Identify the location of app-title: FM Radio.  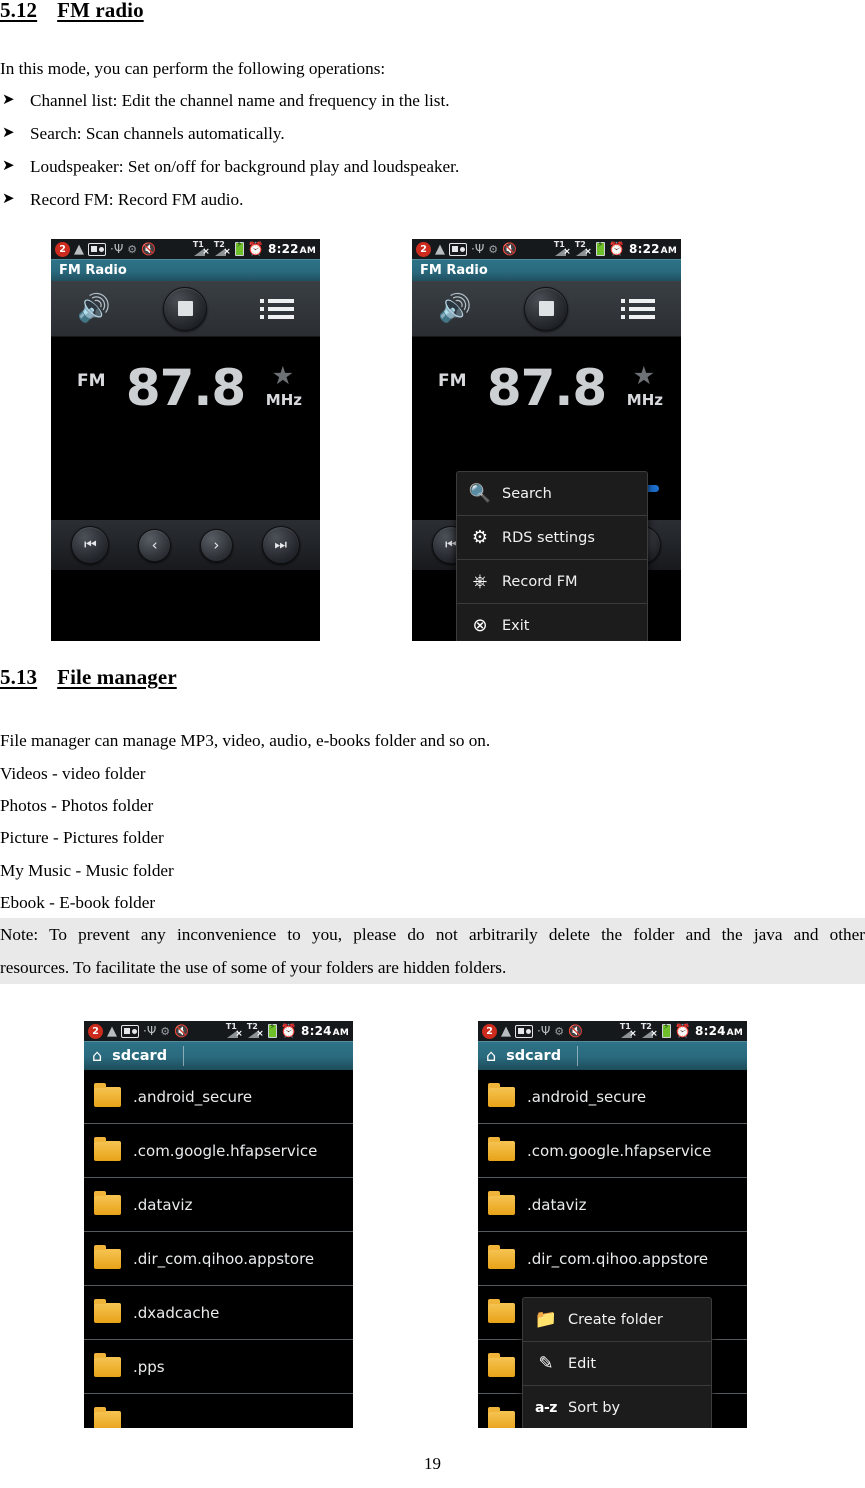
(93, 270).